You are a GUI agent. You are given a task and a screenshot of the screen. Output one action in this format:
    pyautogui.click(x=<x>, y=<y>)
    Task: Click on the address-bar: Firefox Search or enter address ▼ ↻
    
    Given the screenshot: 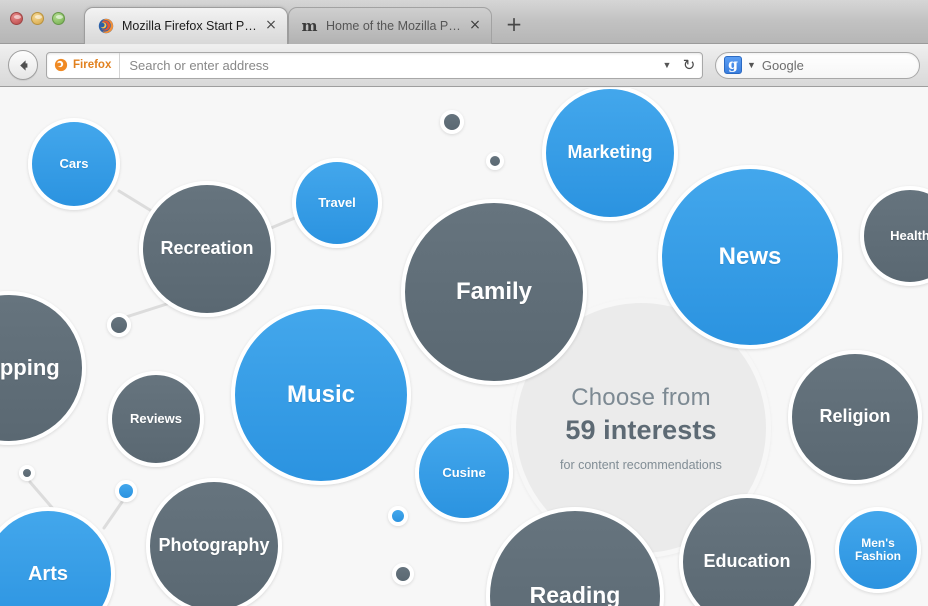 What is the action you would take?
    pyautogui.click(x=374, y=65)
    